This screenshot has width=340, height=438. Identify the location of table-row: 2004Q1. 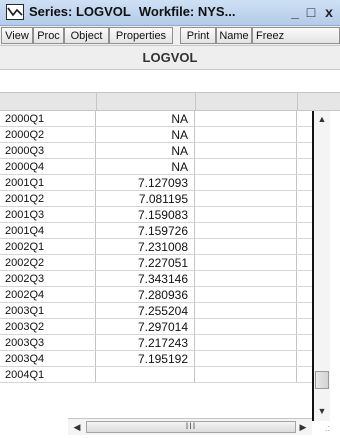
(170, 375).